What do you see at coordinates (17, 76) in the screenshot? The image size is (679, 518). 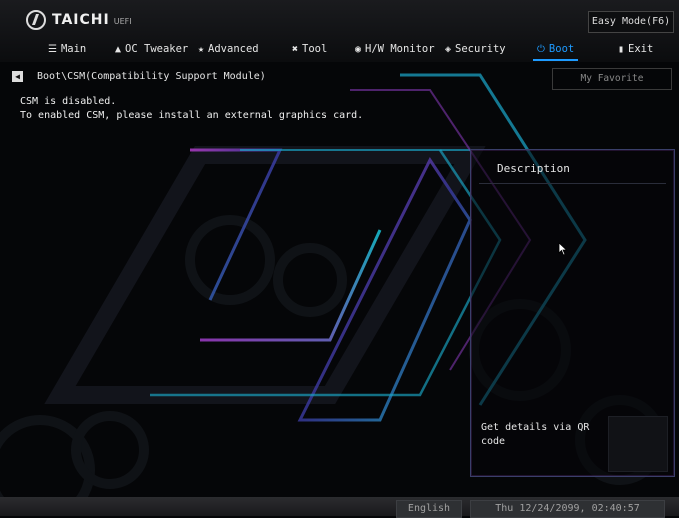 I see `back-arrow-icon: ◀` at bounding box center [17, 76].